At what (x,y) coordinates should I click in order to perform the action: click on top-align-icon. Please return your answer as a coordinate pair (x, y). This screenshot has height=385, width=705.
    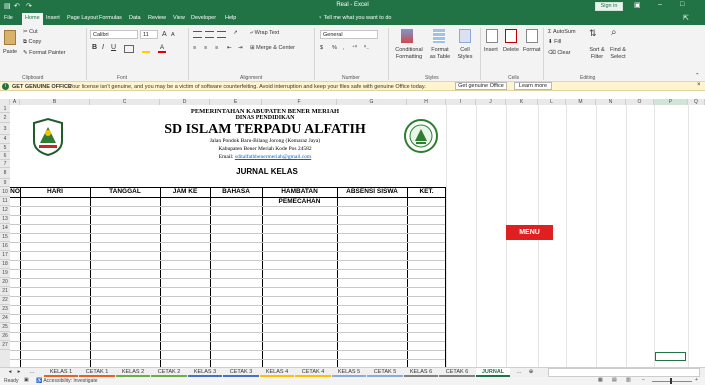
    Looking at the image, I should click on (197, 34).